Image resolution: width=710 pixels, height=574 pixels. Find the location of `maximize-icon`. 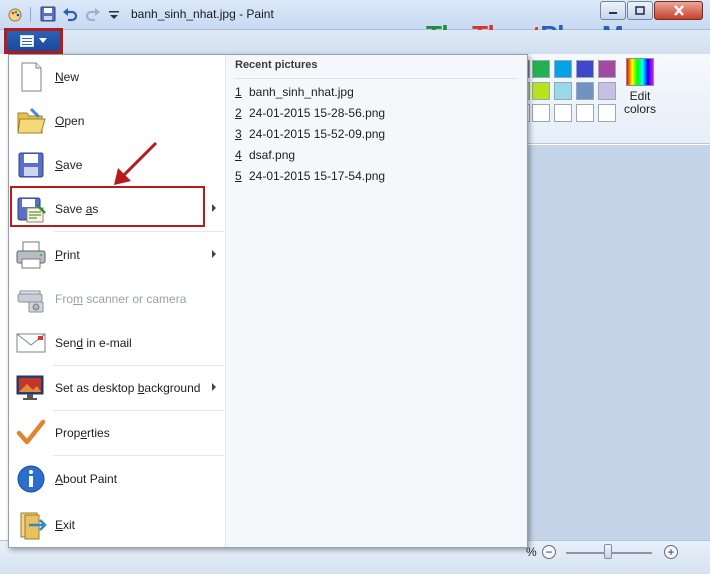

maximize-icon is located at coordinates (640, 10).